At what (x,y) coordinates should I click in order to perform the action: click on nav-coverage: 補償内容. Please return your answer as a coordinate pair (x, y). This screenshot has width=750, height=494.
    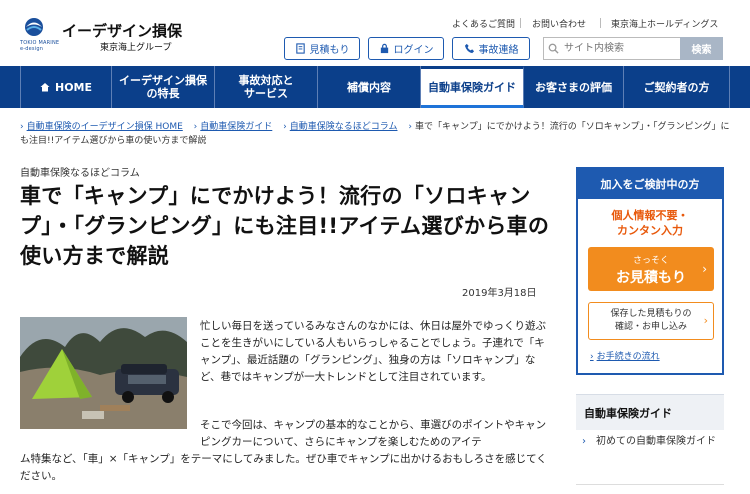
    Looking at the image, I should click on (369, 87).